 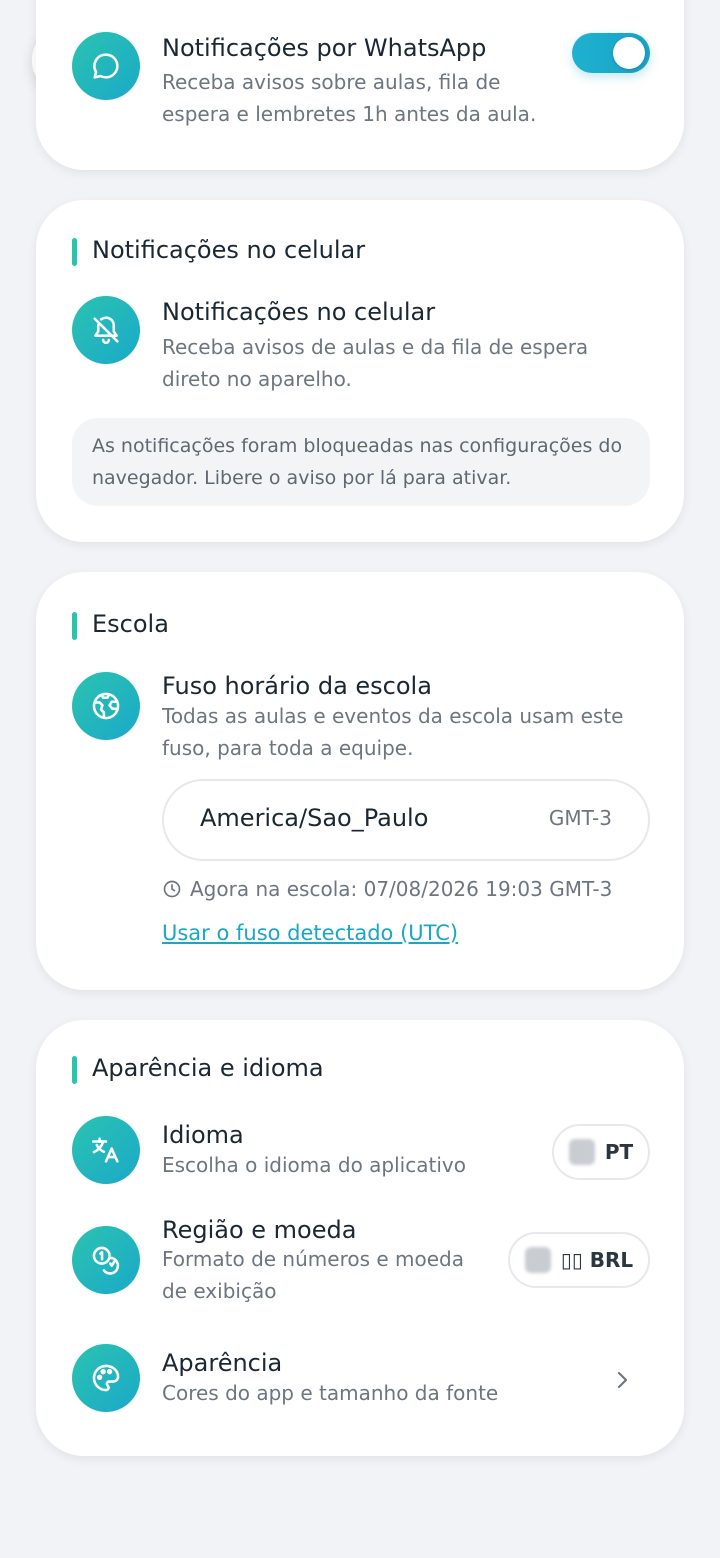 I want to click on phone-notifications-icon-badge, so click(x=106, y=330).